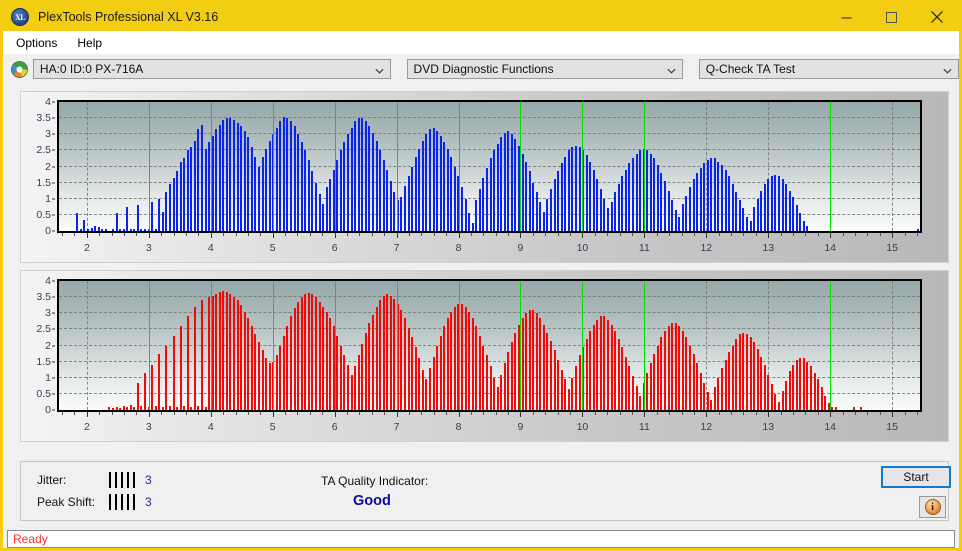 Image resolution: width=962 pixels, height=551 pixels. What do you see at coordinates (20, 17) in the screenshot?
I see `app-logo-icon: XL` at bounding box center [20, 17].